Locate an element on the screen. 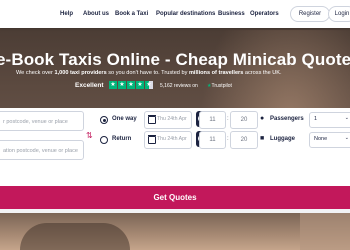 The height and width of the screenshot is (250, 350). rating-label: Excellent is located at coordinates (89, 85).